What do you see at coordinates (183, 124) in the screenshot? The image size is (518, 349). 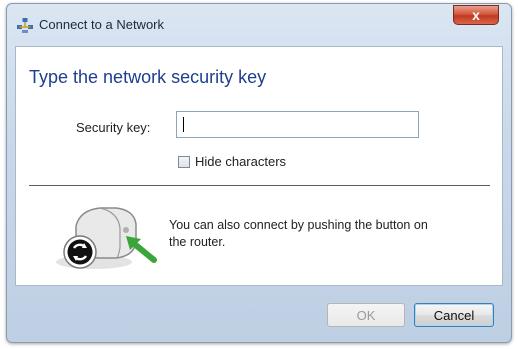 I see `text-caret` at bounding box center [183, 124].